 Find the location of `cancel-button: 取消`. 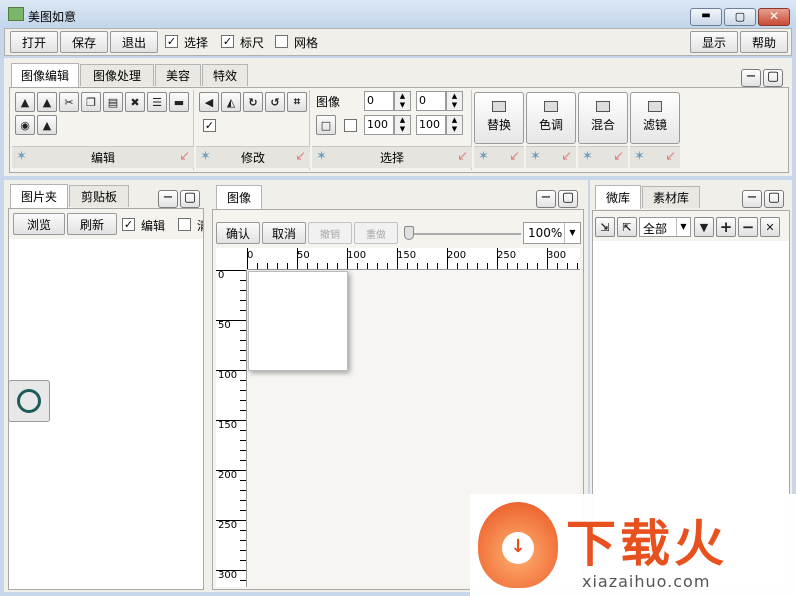

cancel-button: 取消 is located at coordinates (284, 233).